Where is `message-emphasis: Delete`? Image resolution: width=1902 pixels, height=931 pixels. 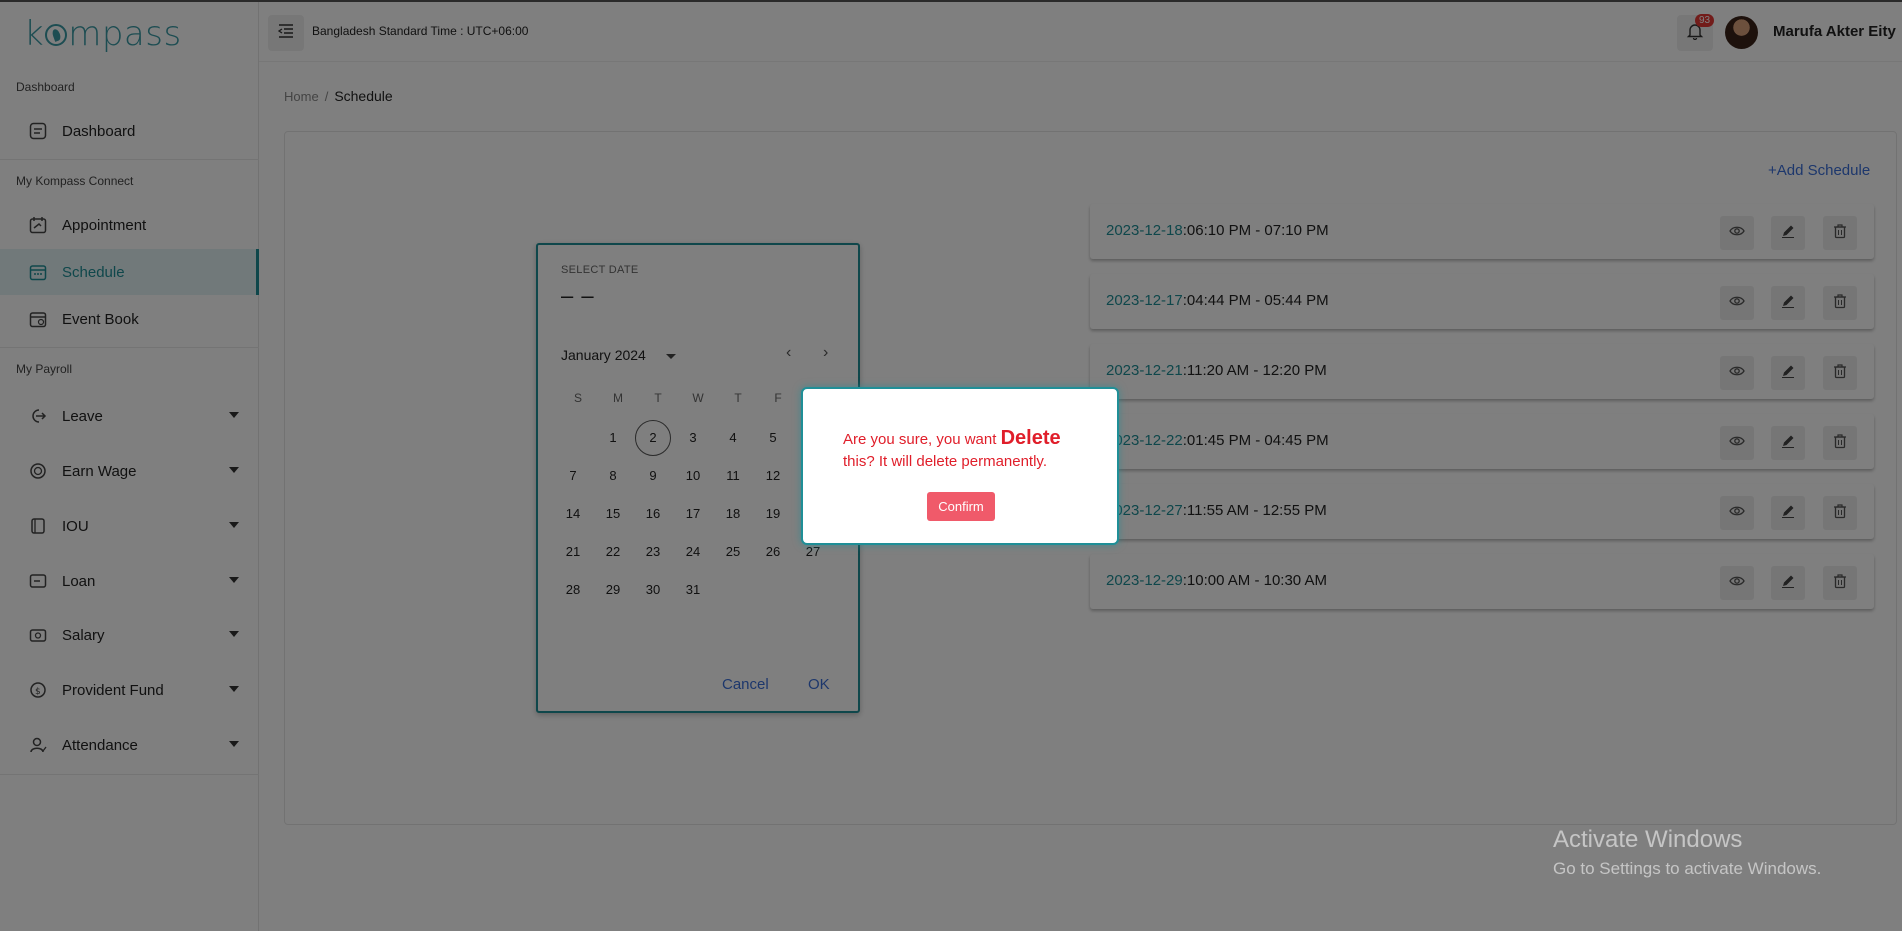 message-emphasis: Delete is located at coordinates (1030, 438).